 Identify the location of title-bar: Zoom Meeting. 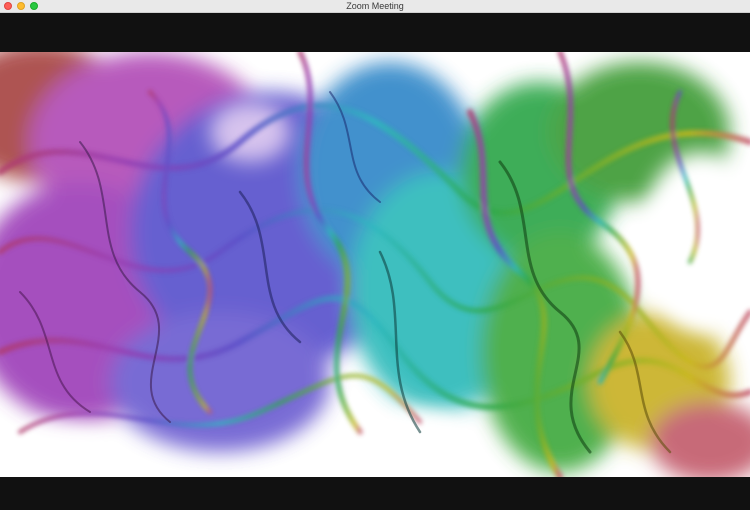
(375, 6).